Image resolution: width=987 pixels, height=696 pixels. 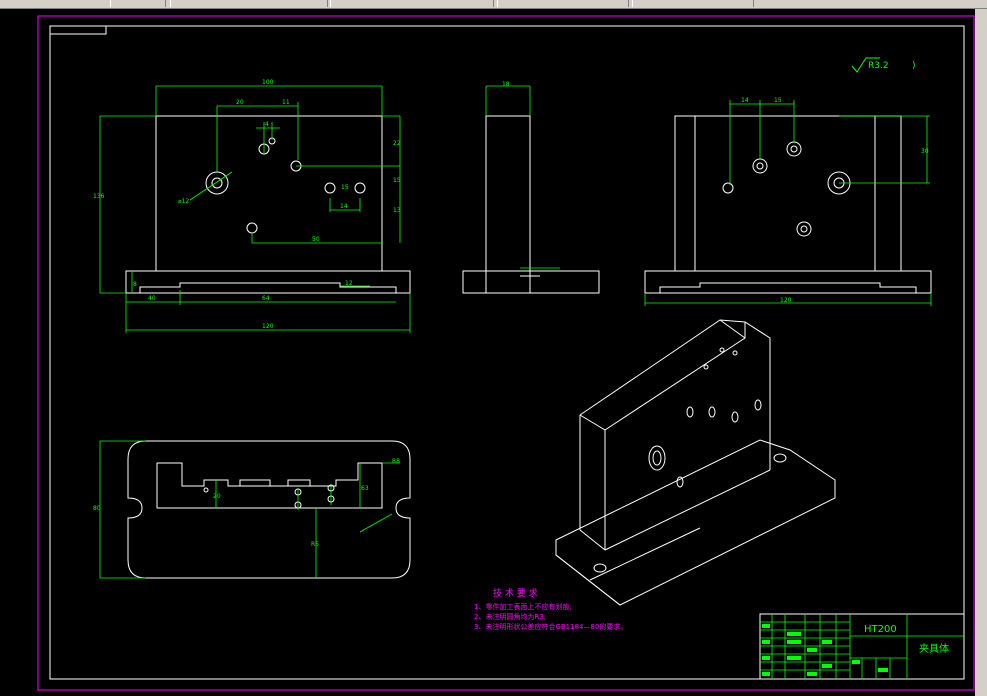 What do you see at coordinates (880, 629) in the screenshot?
I see `material-label: HT200` at bounding box center [880, 629].